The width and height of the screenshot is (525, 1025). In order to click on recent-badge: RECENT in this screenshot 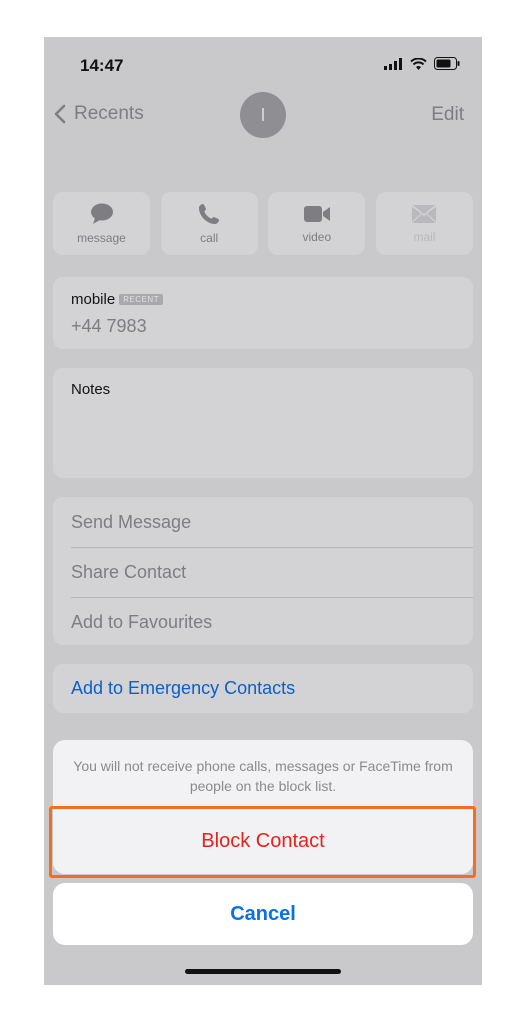, I will do `click(141, 299)`.